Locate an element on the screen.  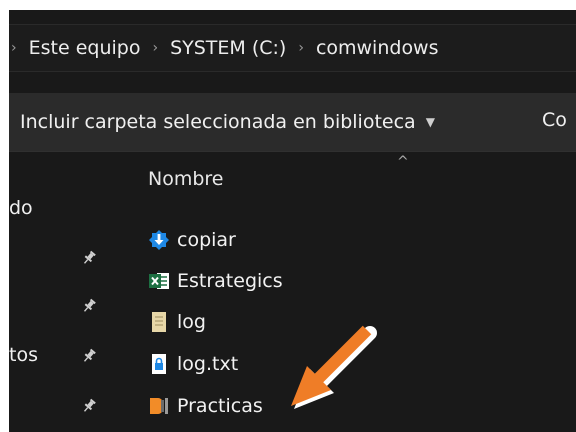
list-item: log is located at coordinates (177, 322).